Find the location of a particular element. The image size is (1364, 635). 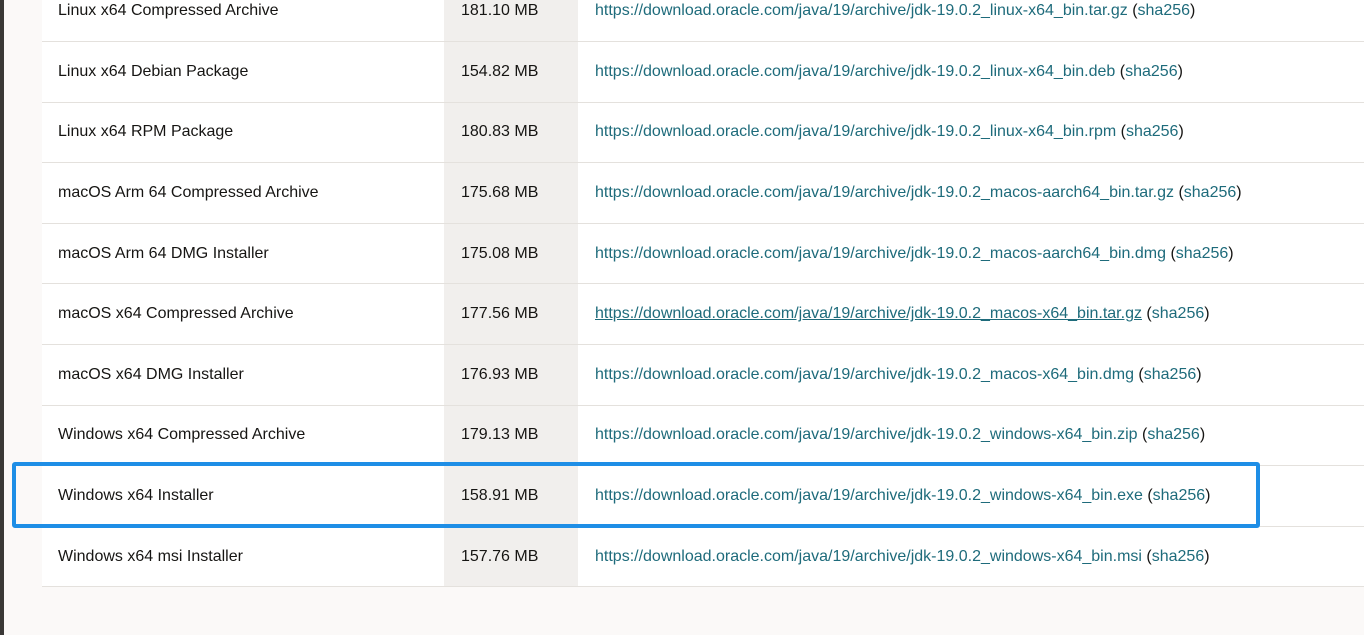

file-size-cell: 175.68 MB is located at coordinates (511, 193).